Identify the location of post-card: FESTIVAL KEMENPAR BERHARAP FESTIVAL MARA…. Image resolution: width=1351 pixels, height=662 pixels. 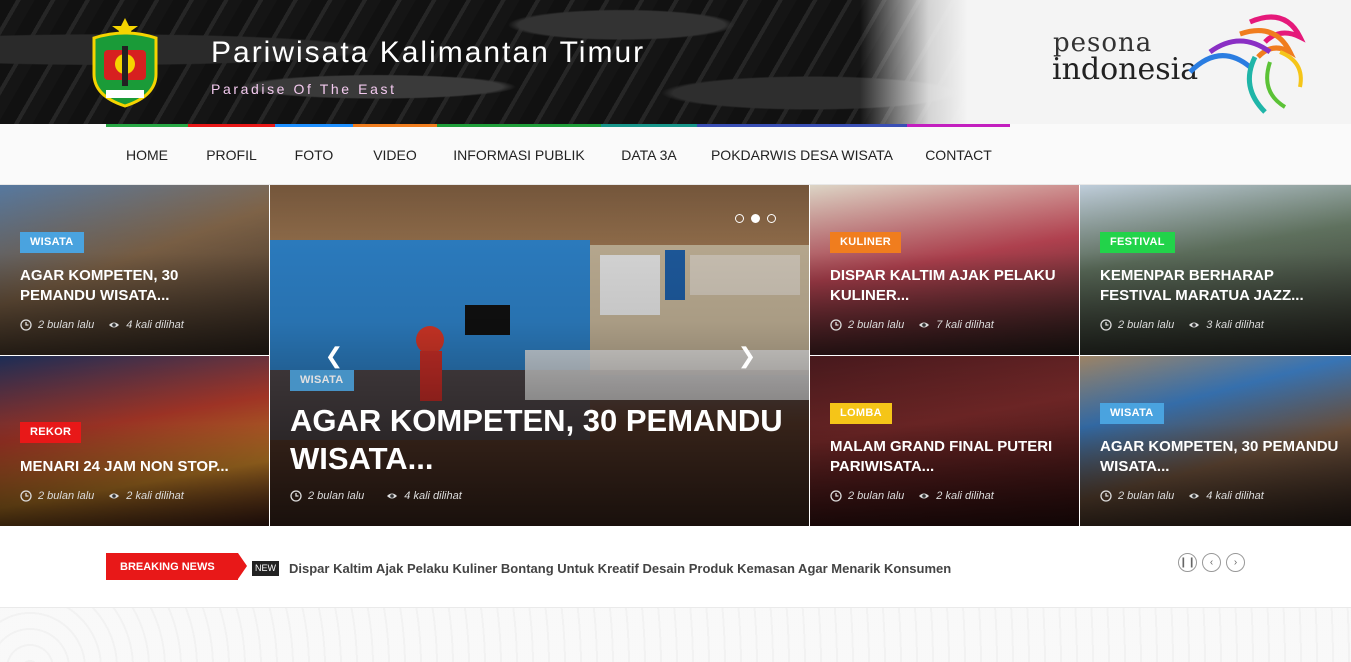
(1215, 270).